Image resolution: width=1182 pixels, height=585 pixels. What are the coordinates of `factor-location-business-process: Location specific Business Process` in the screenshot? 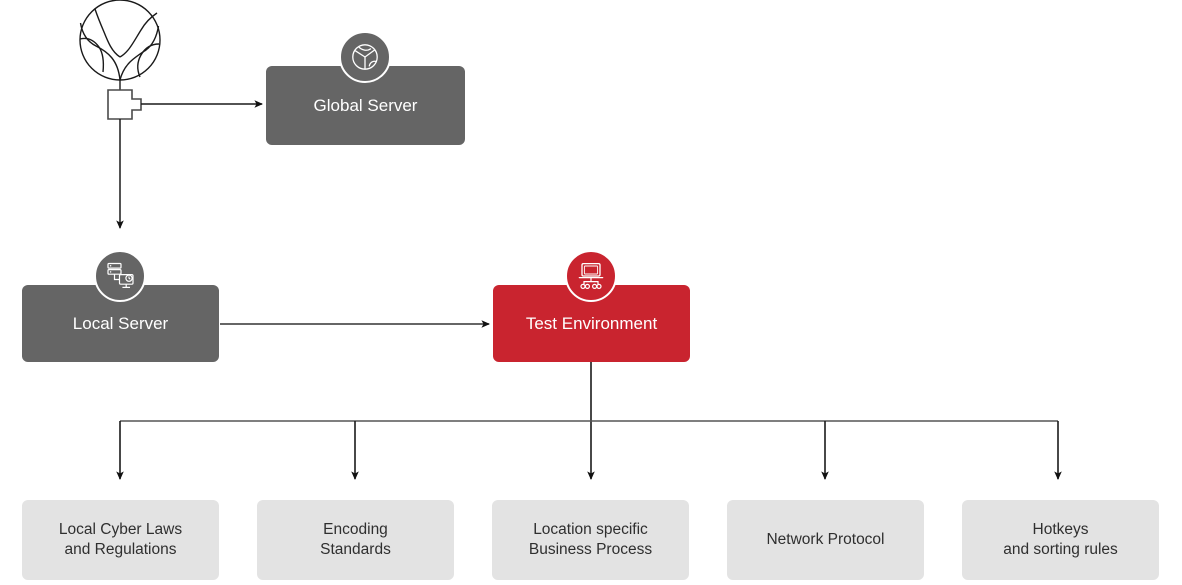 It's located at (590, 540).